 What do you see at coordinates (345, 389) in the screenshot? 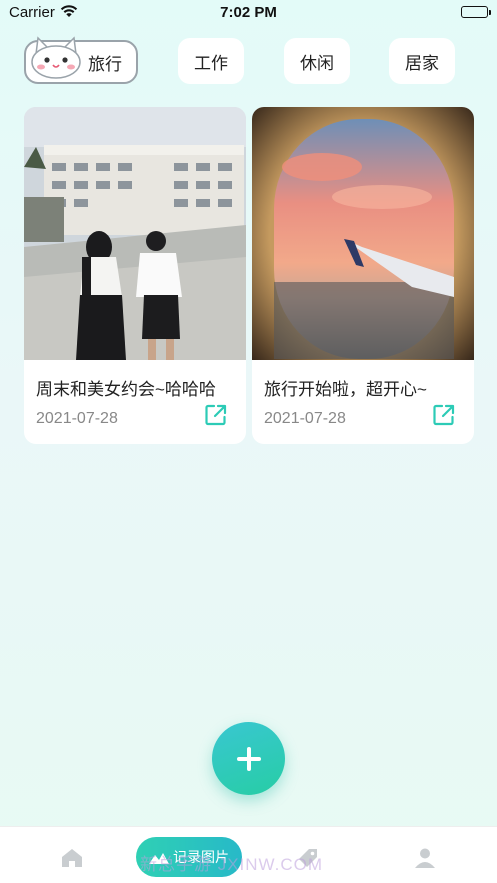
I see `card-title: 旅行开始啦，超开心~` at bounding box center [345, 389].